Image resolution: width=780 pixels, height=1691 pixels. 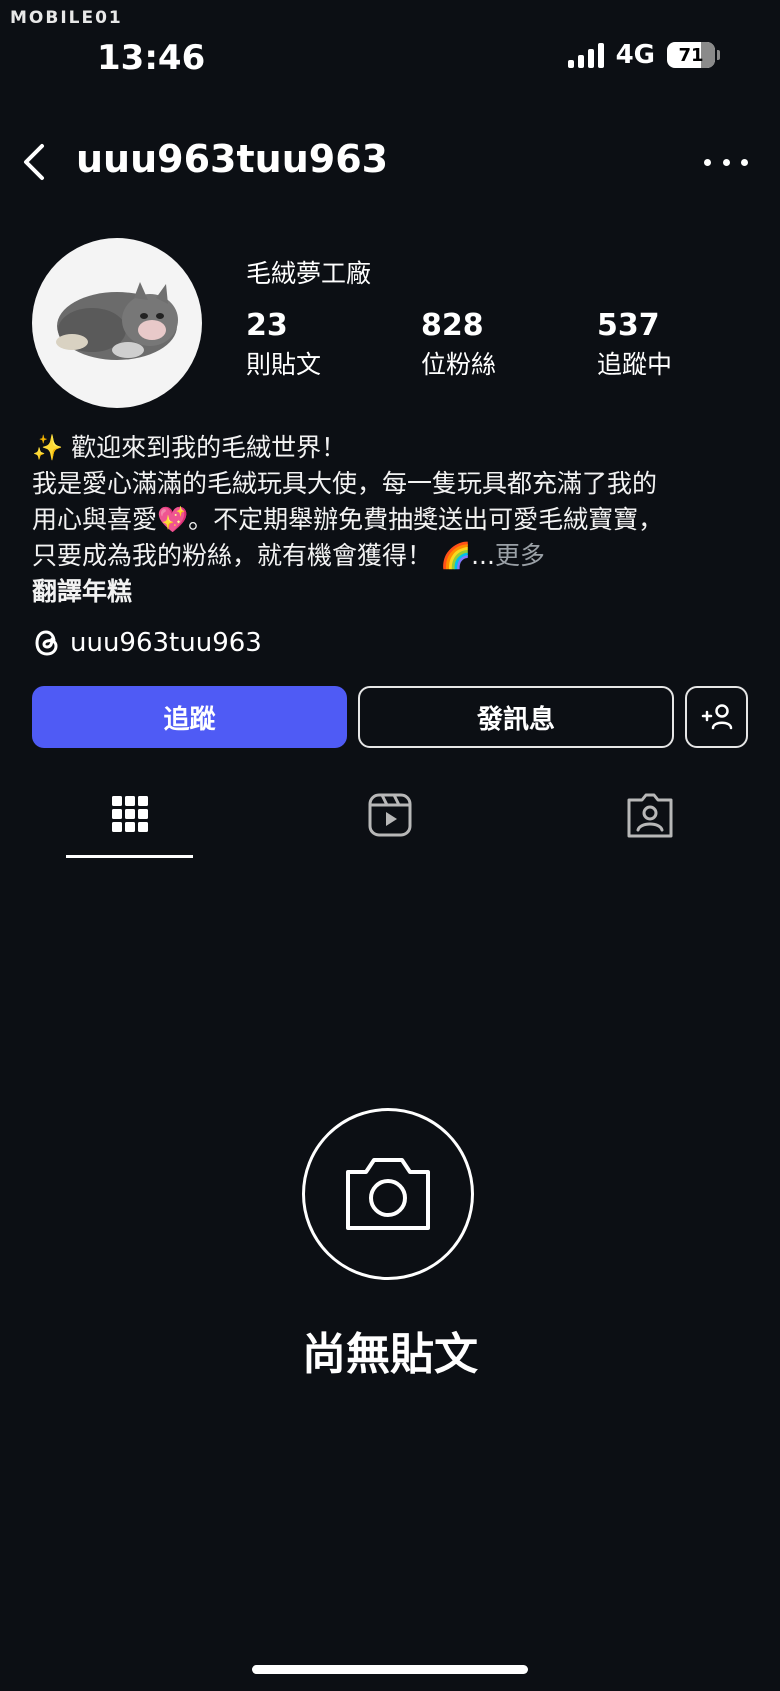 I want to click on battery-icon: 71, so click(x=693, y=55).